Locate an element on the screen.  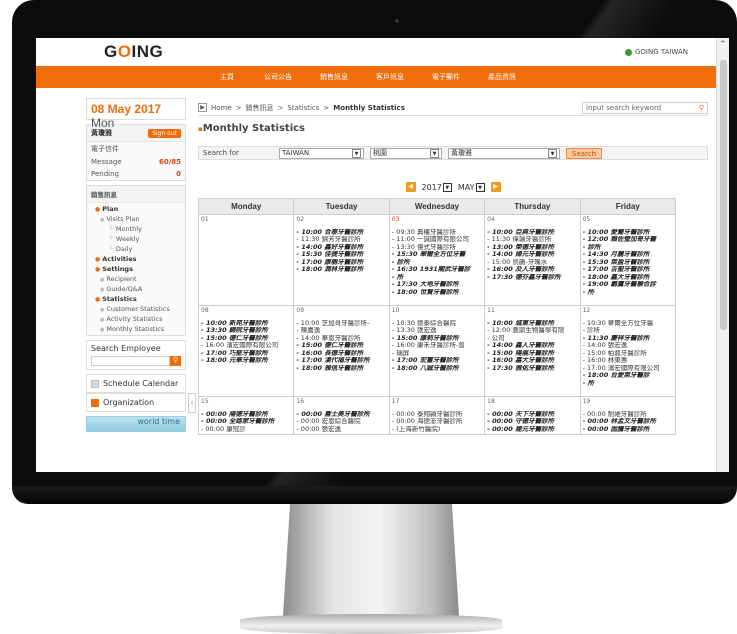
calendar-event: - 12:00 藝鼎生物醫學有限 is located at coordinates (532, 331).